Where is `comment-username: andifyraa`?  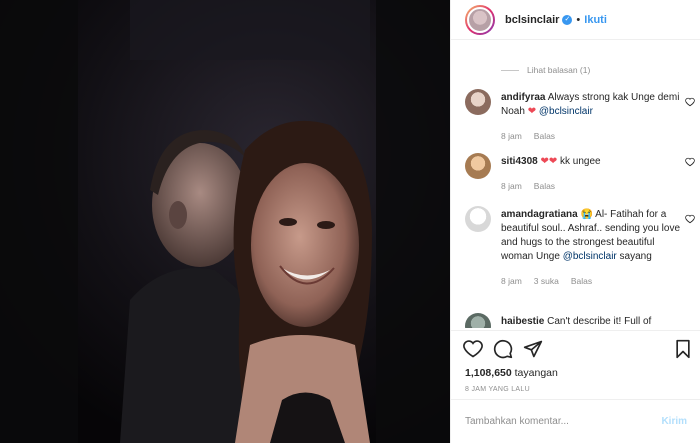
comment-username: andifyraa is located at coordinates (523, 97).